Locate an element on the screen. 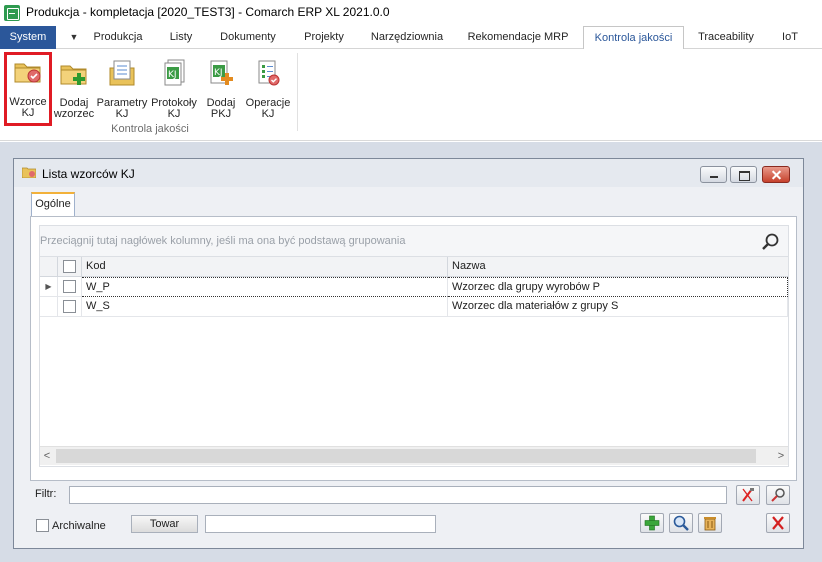  horizontal-scrollbar: < > is located at coordinates (414, 455).